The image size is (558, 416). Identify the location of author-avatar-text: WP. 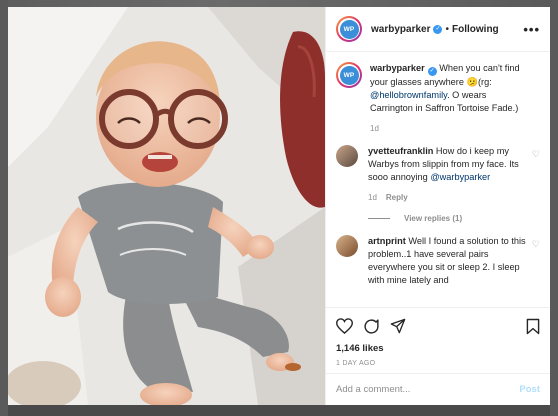
(349, 29).